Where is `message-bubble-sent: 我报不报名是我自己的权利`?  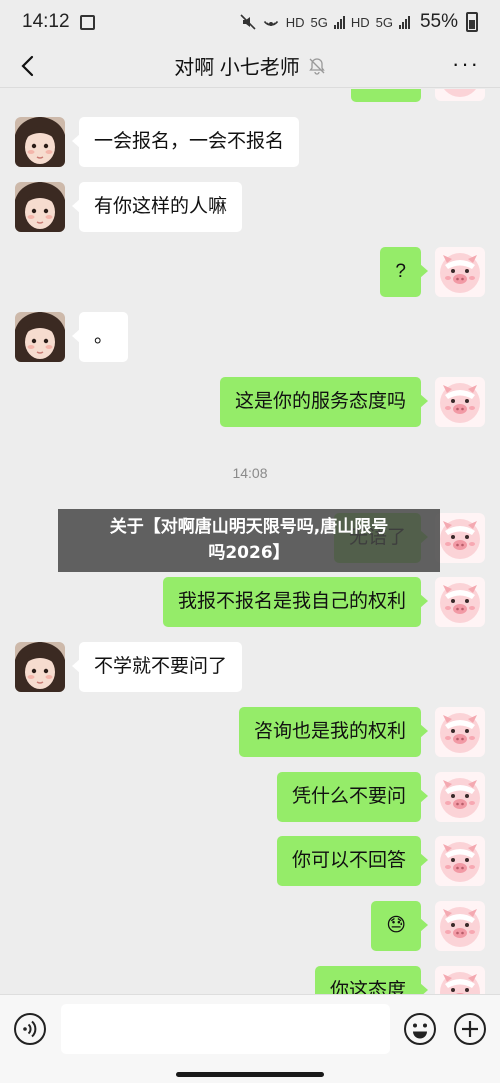 message-bubble-sent: 我报不报名是我自己的权利 is located at coordinates (295, 602).